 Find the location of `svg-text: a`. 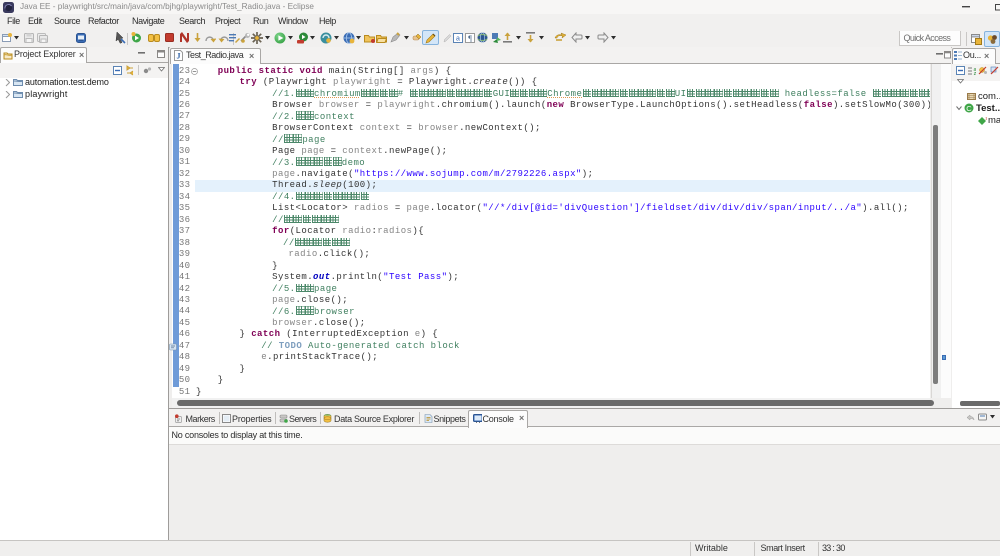

svg-text: a is located at coordinates (458, 39).